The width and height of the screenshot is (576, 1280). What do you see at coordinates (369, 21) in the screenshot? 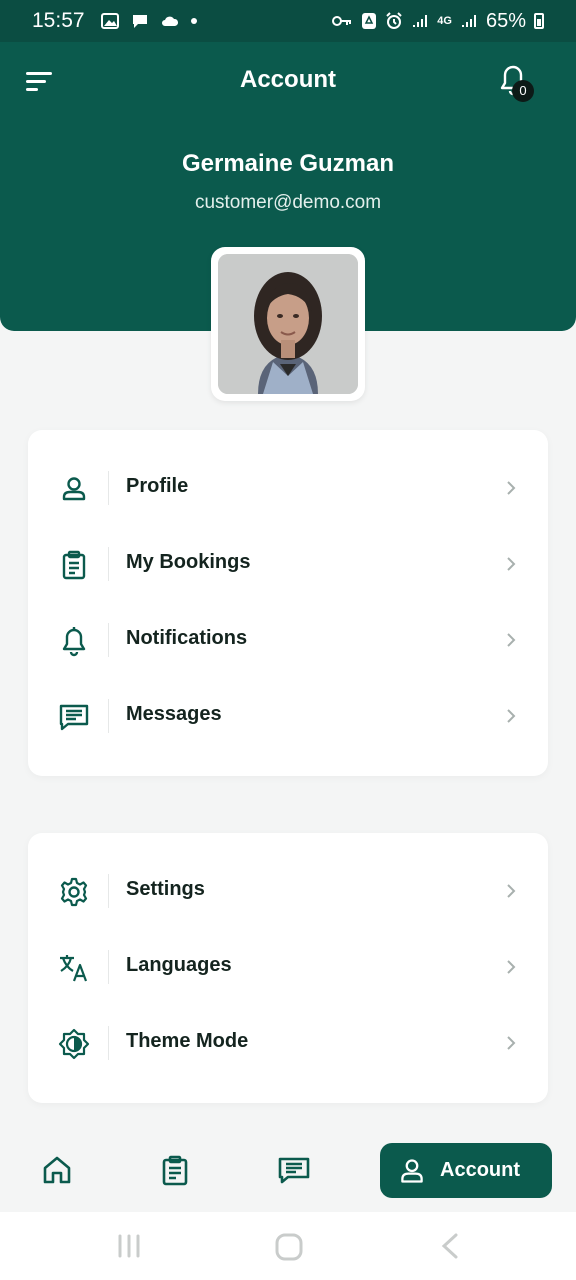
I see `recycle-icon` at bounding box center [369, 21].